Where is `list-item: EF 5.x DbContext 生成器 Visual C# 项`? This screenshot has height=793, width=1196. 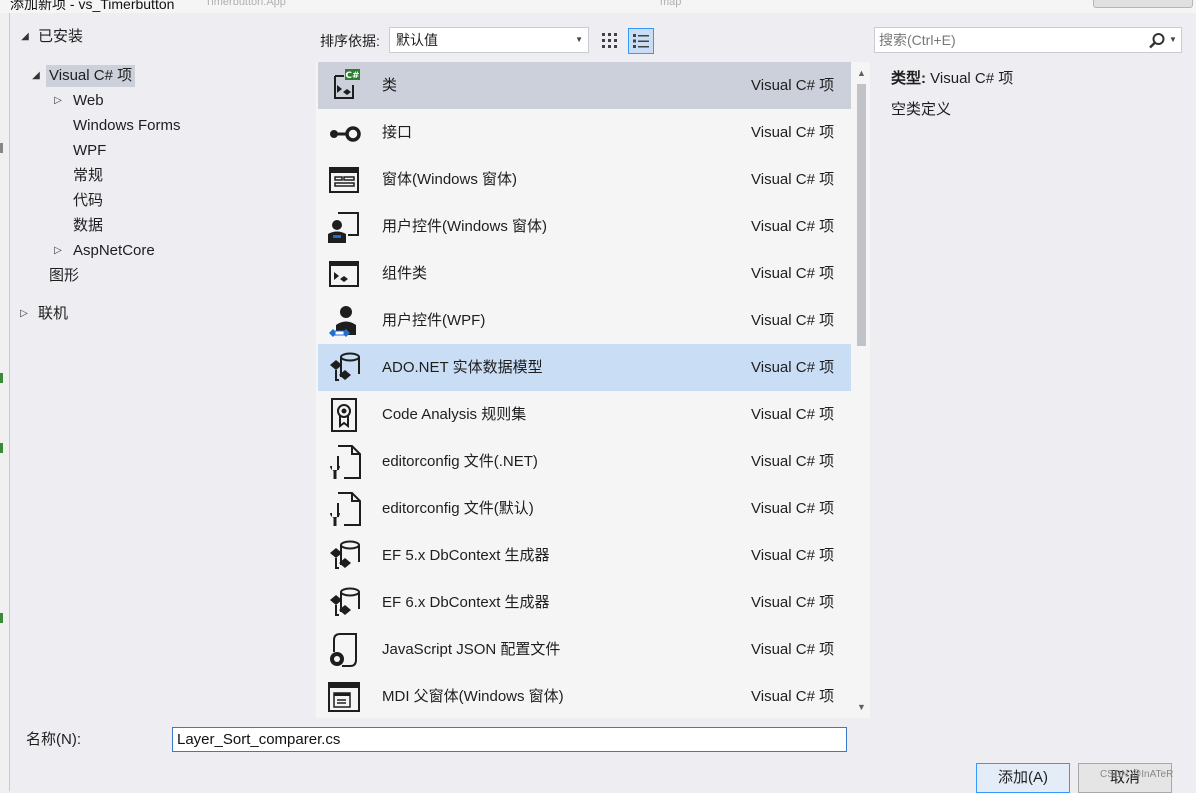
list-item: EF 5.x DbContext 生成器 Visual C# 项 is located at coordinates (584, 555).